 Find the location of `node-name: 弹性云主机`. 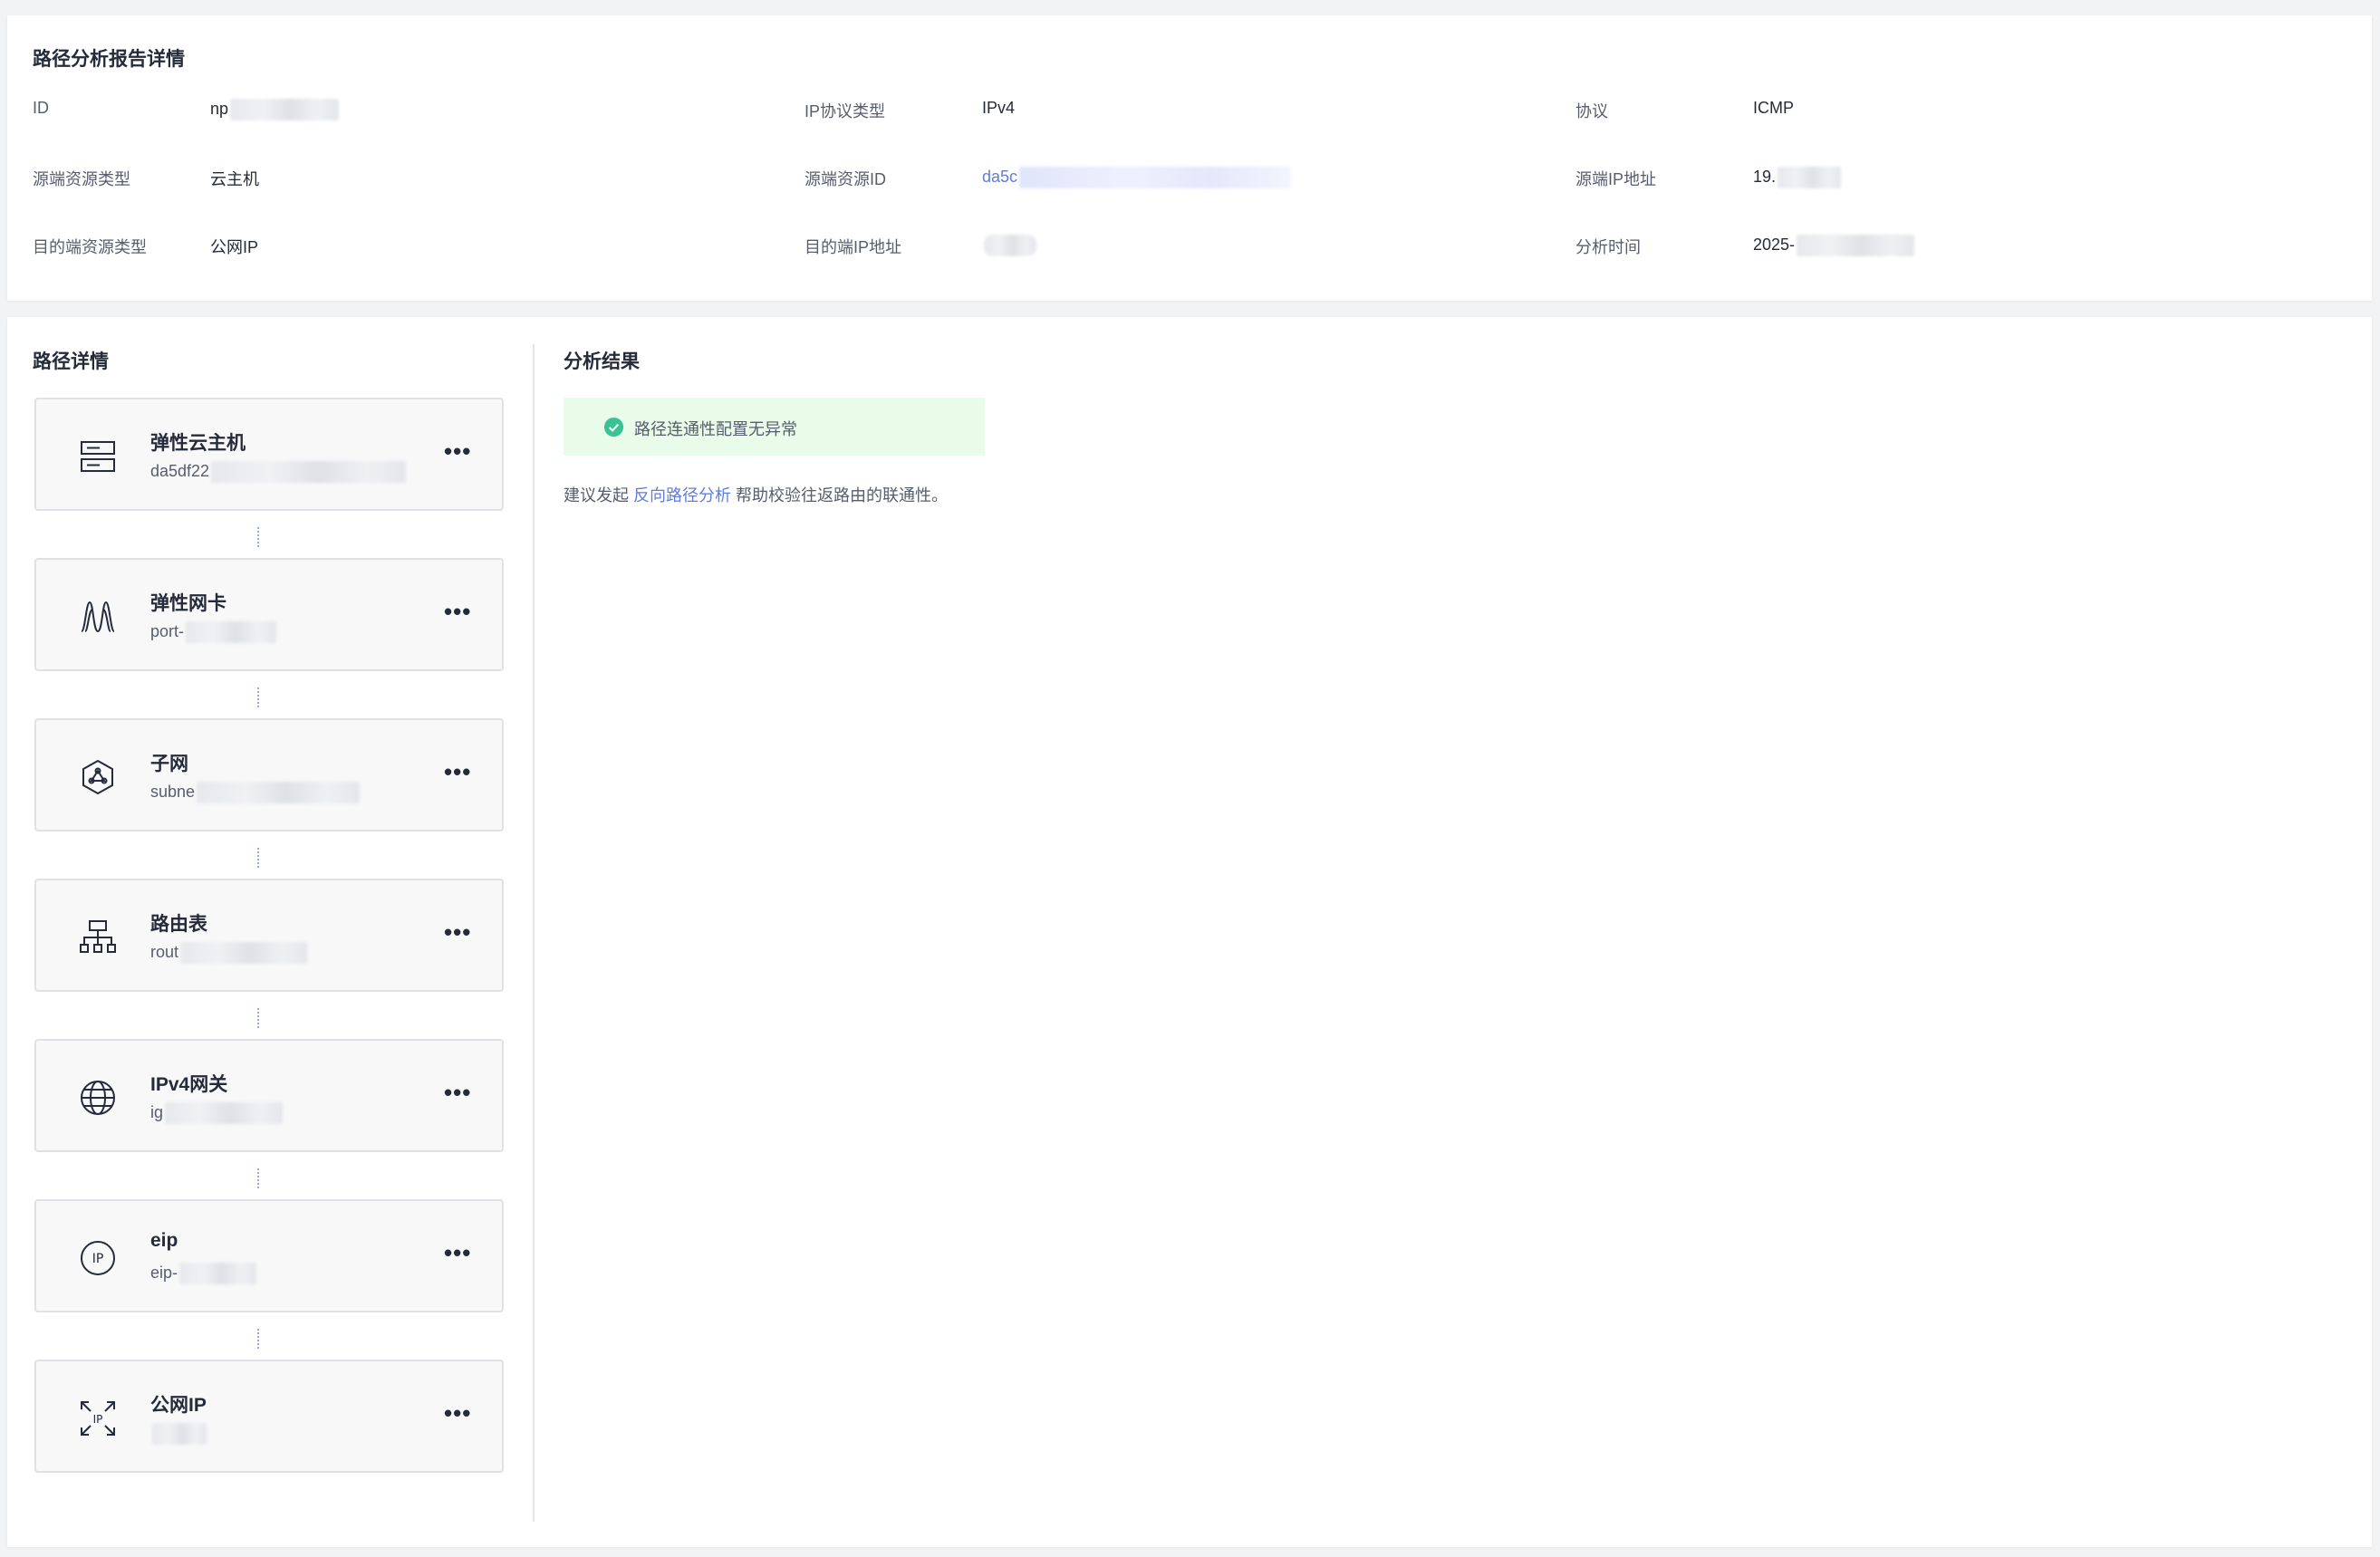

node-name: 弹性云主机 is located at coordinates (198, 444).